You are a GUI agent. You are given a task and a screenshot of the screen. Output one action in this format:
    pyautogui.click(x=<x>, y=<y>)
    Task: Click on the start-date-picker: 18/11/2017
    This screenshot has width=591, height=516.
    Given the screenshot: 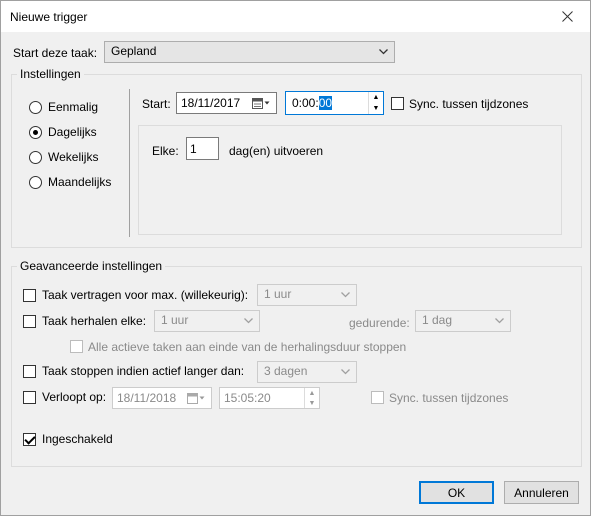 What is the action you would take?
    pyautogui.click(x=226, y=103)
    